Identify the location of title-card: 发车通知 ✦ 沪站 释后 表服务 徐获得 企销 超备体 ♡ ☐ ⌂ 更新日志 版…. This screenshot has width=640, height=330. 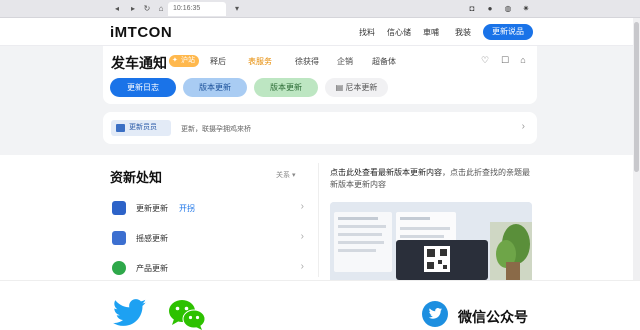
(320, 75).